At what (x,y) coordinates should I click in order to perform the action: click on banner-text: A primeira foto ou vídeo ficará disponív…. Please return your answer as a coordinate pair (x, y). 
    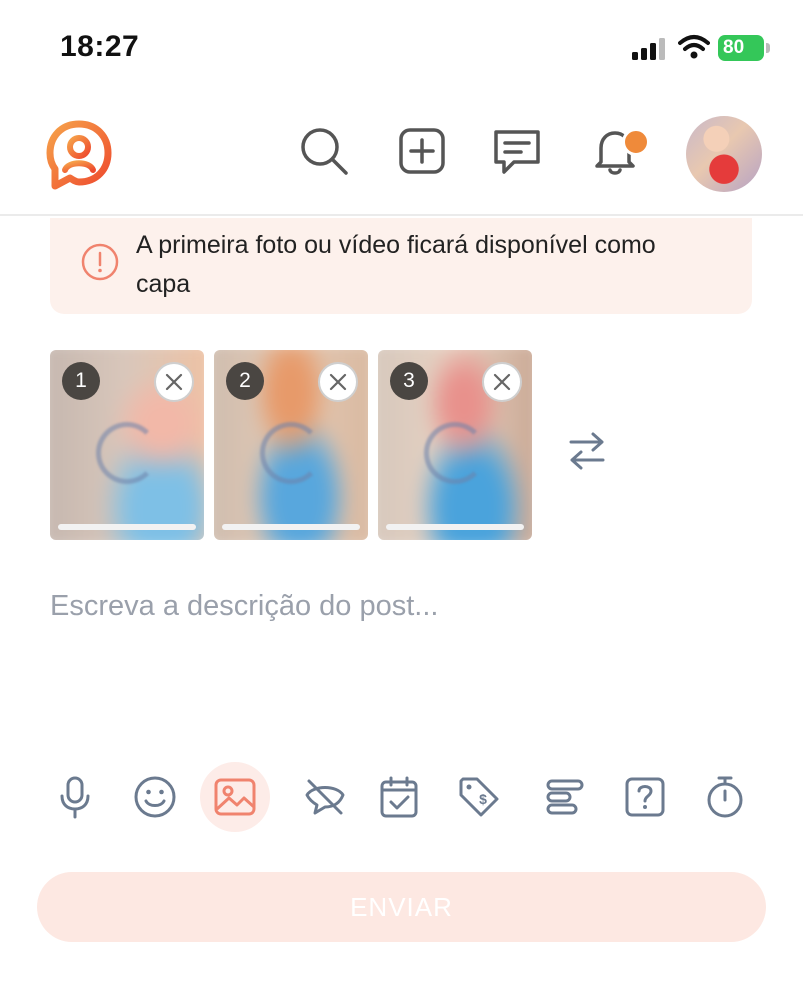
    Looking at the image, I should click on (396, 264).